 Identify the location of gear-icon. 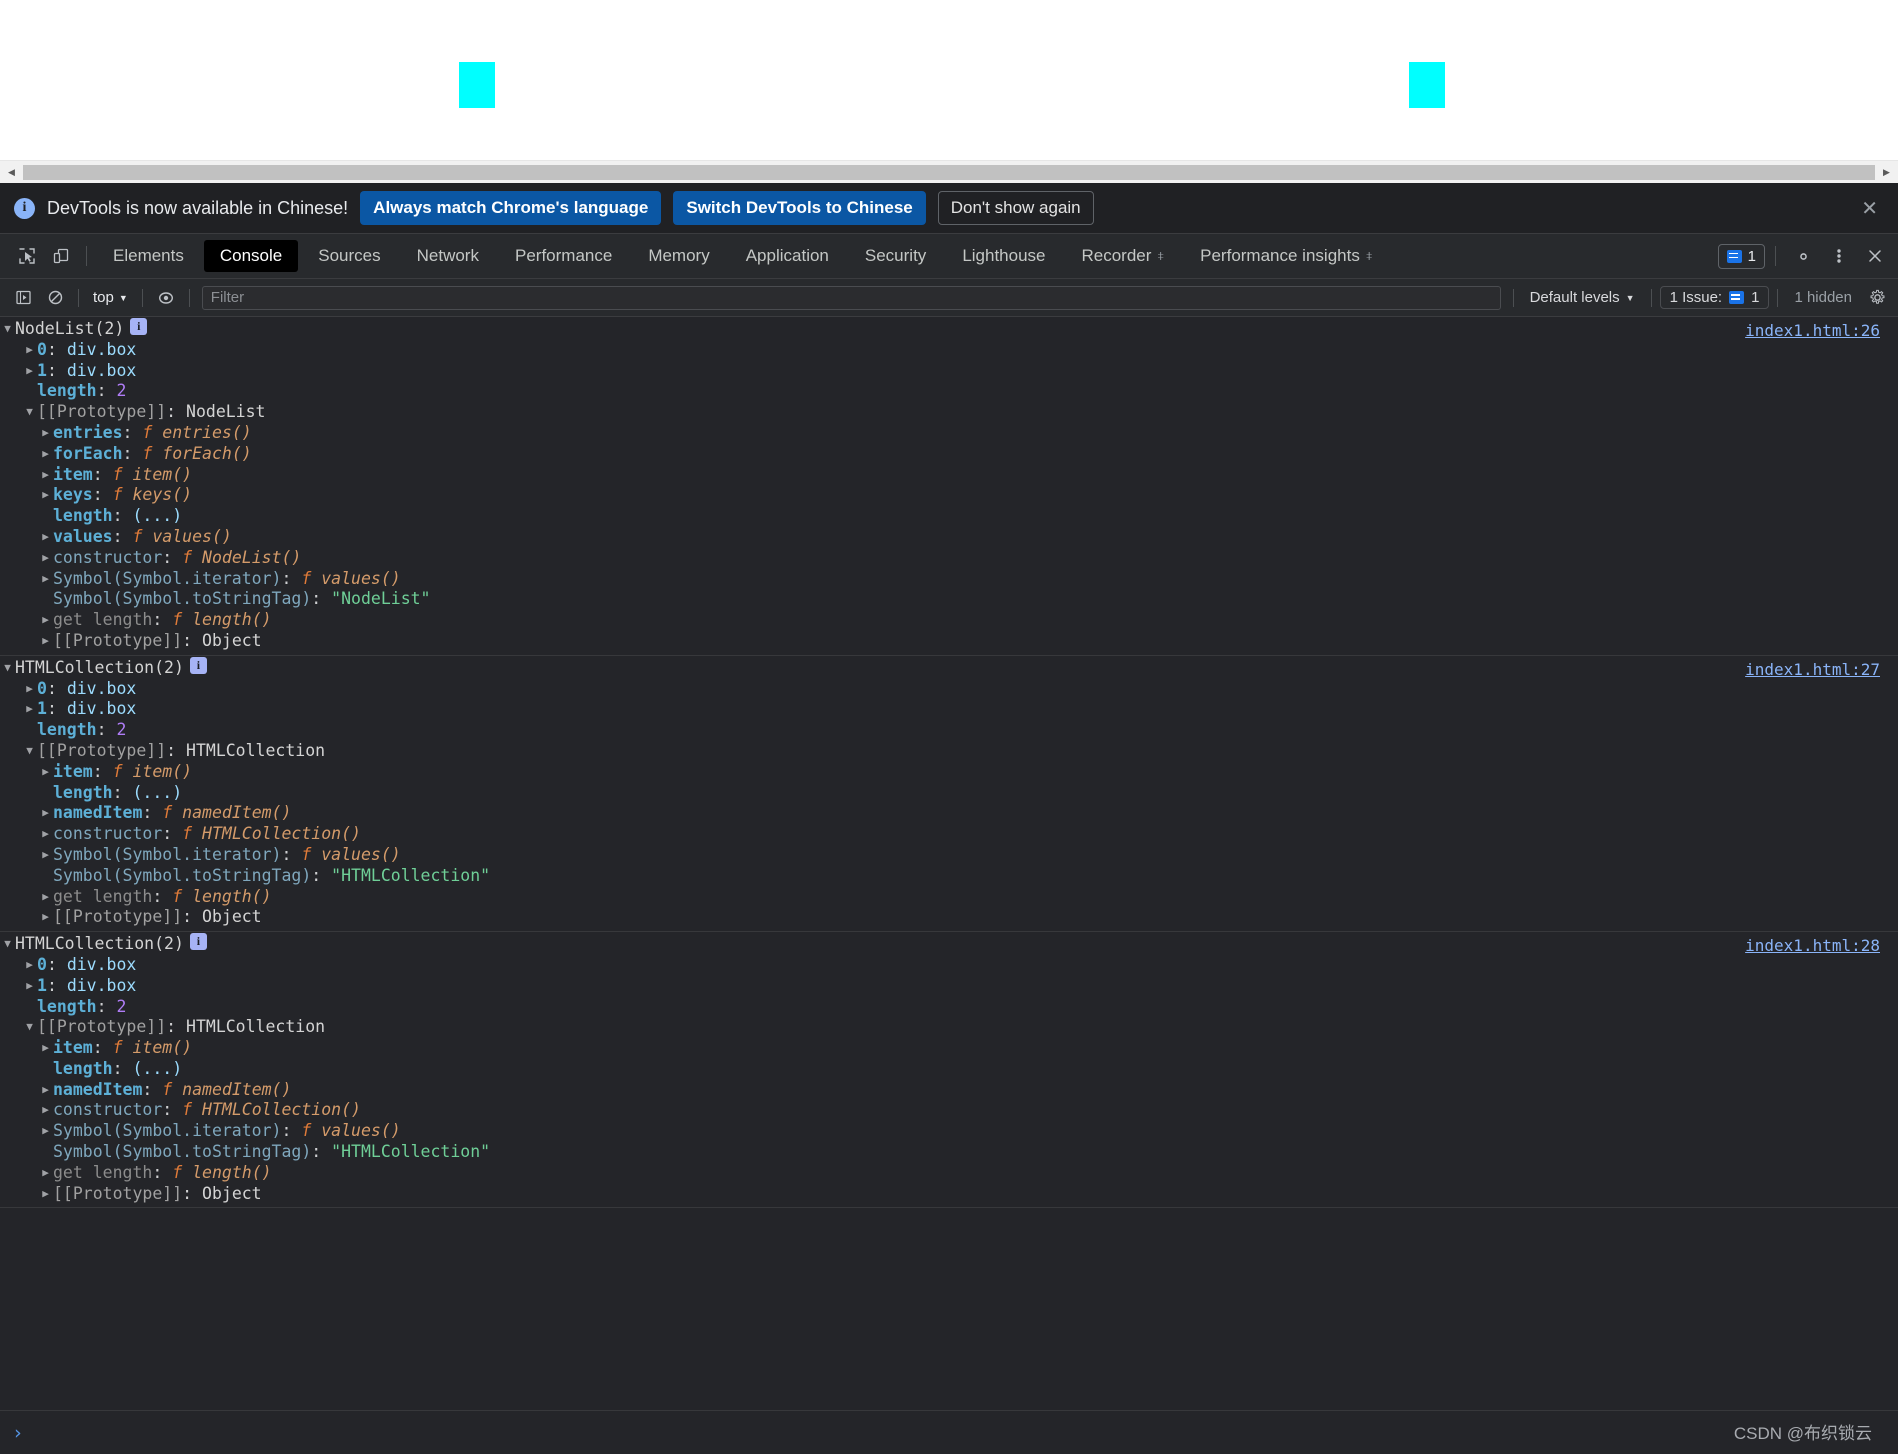
(1803, 256).